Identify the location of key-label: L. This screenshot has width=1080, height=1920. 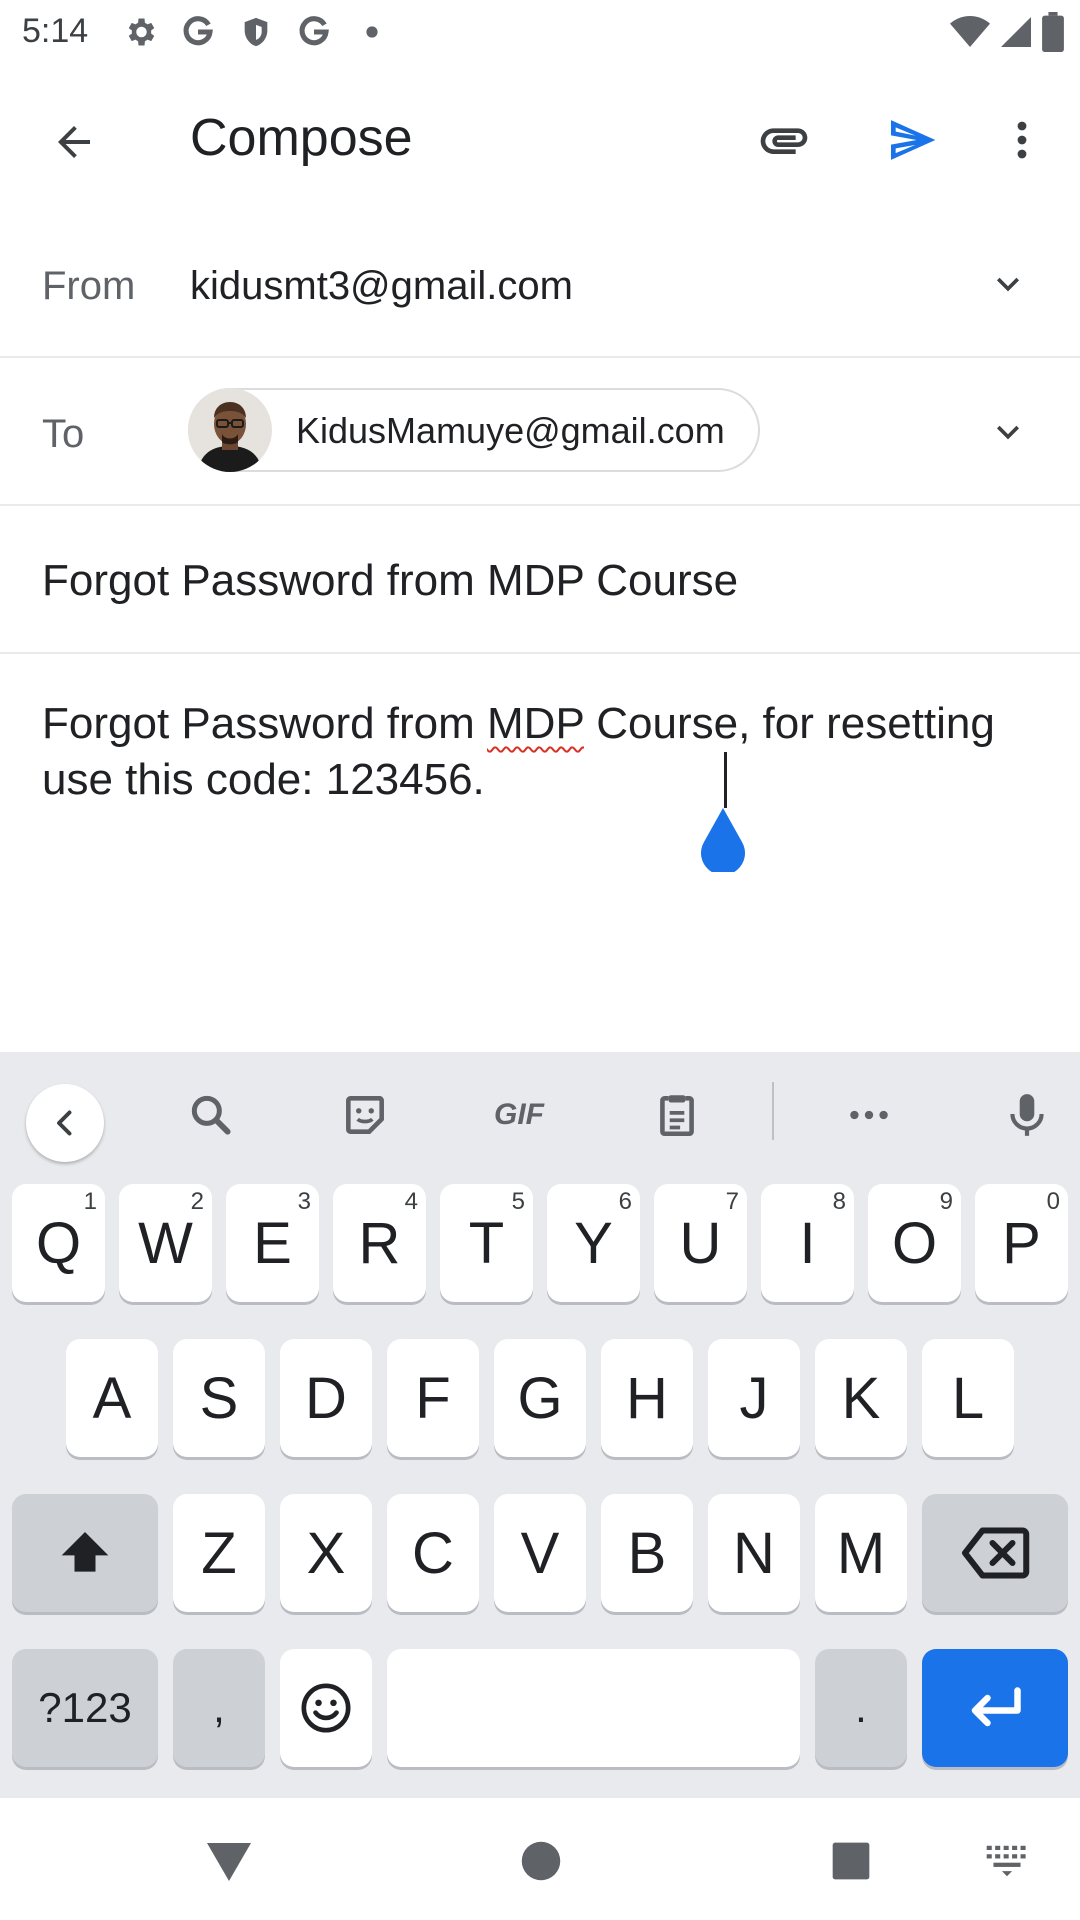
(968, 1398).